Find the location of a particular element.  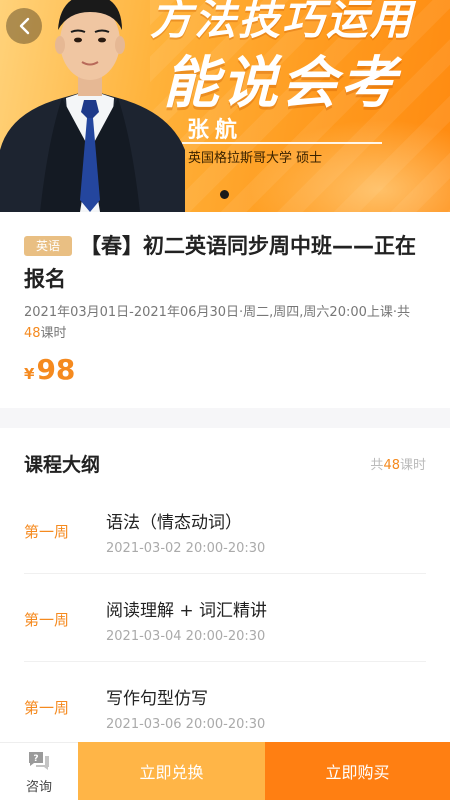

back-button is located at coordinates (24, 26).